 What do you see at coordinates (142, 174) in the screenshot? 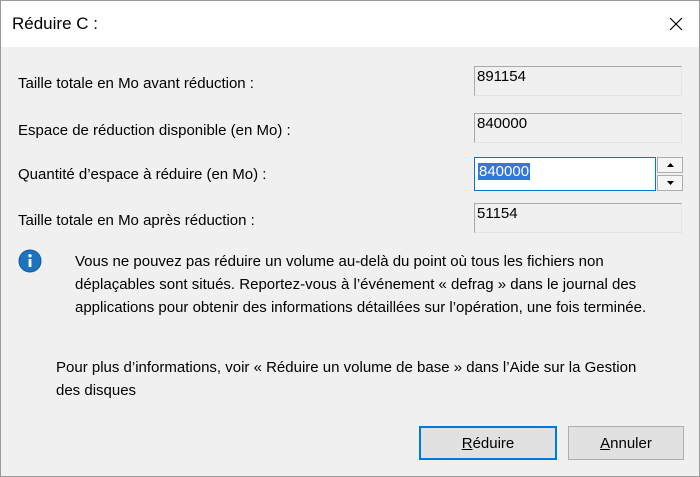
I see `amount-to-shrink-label: Quantité d’espace à réduire (en Mo) :` at bounding box center [142, 174].